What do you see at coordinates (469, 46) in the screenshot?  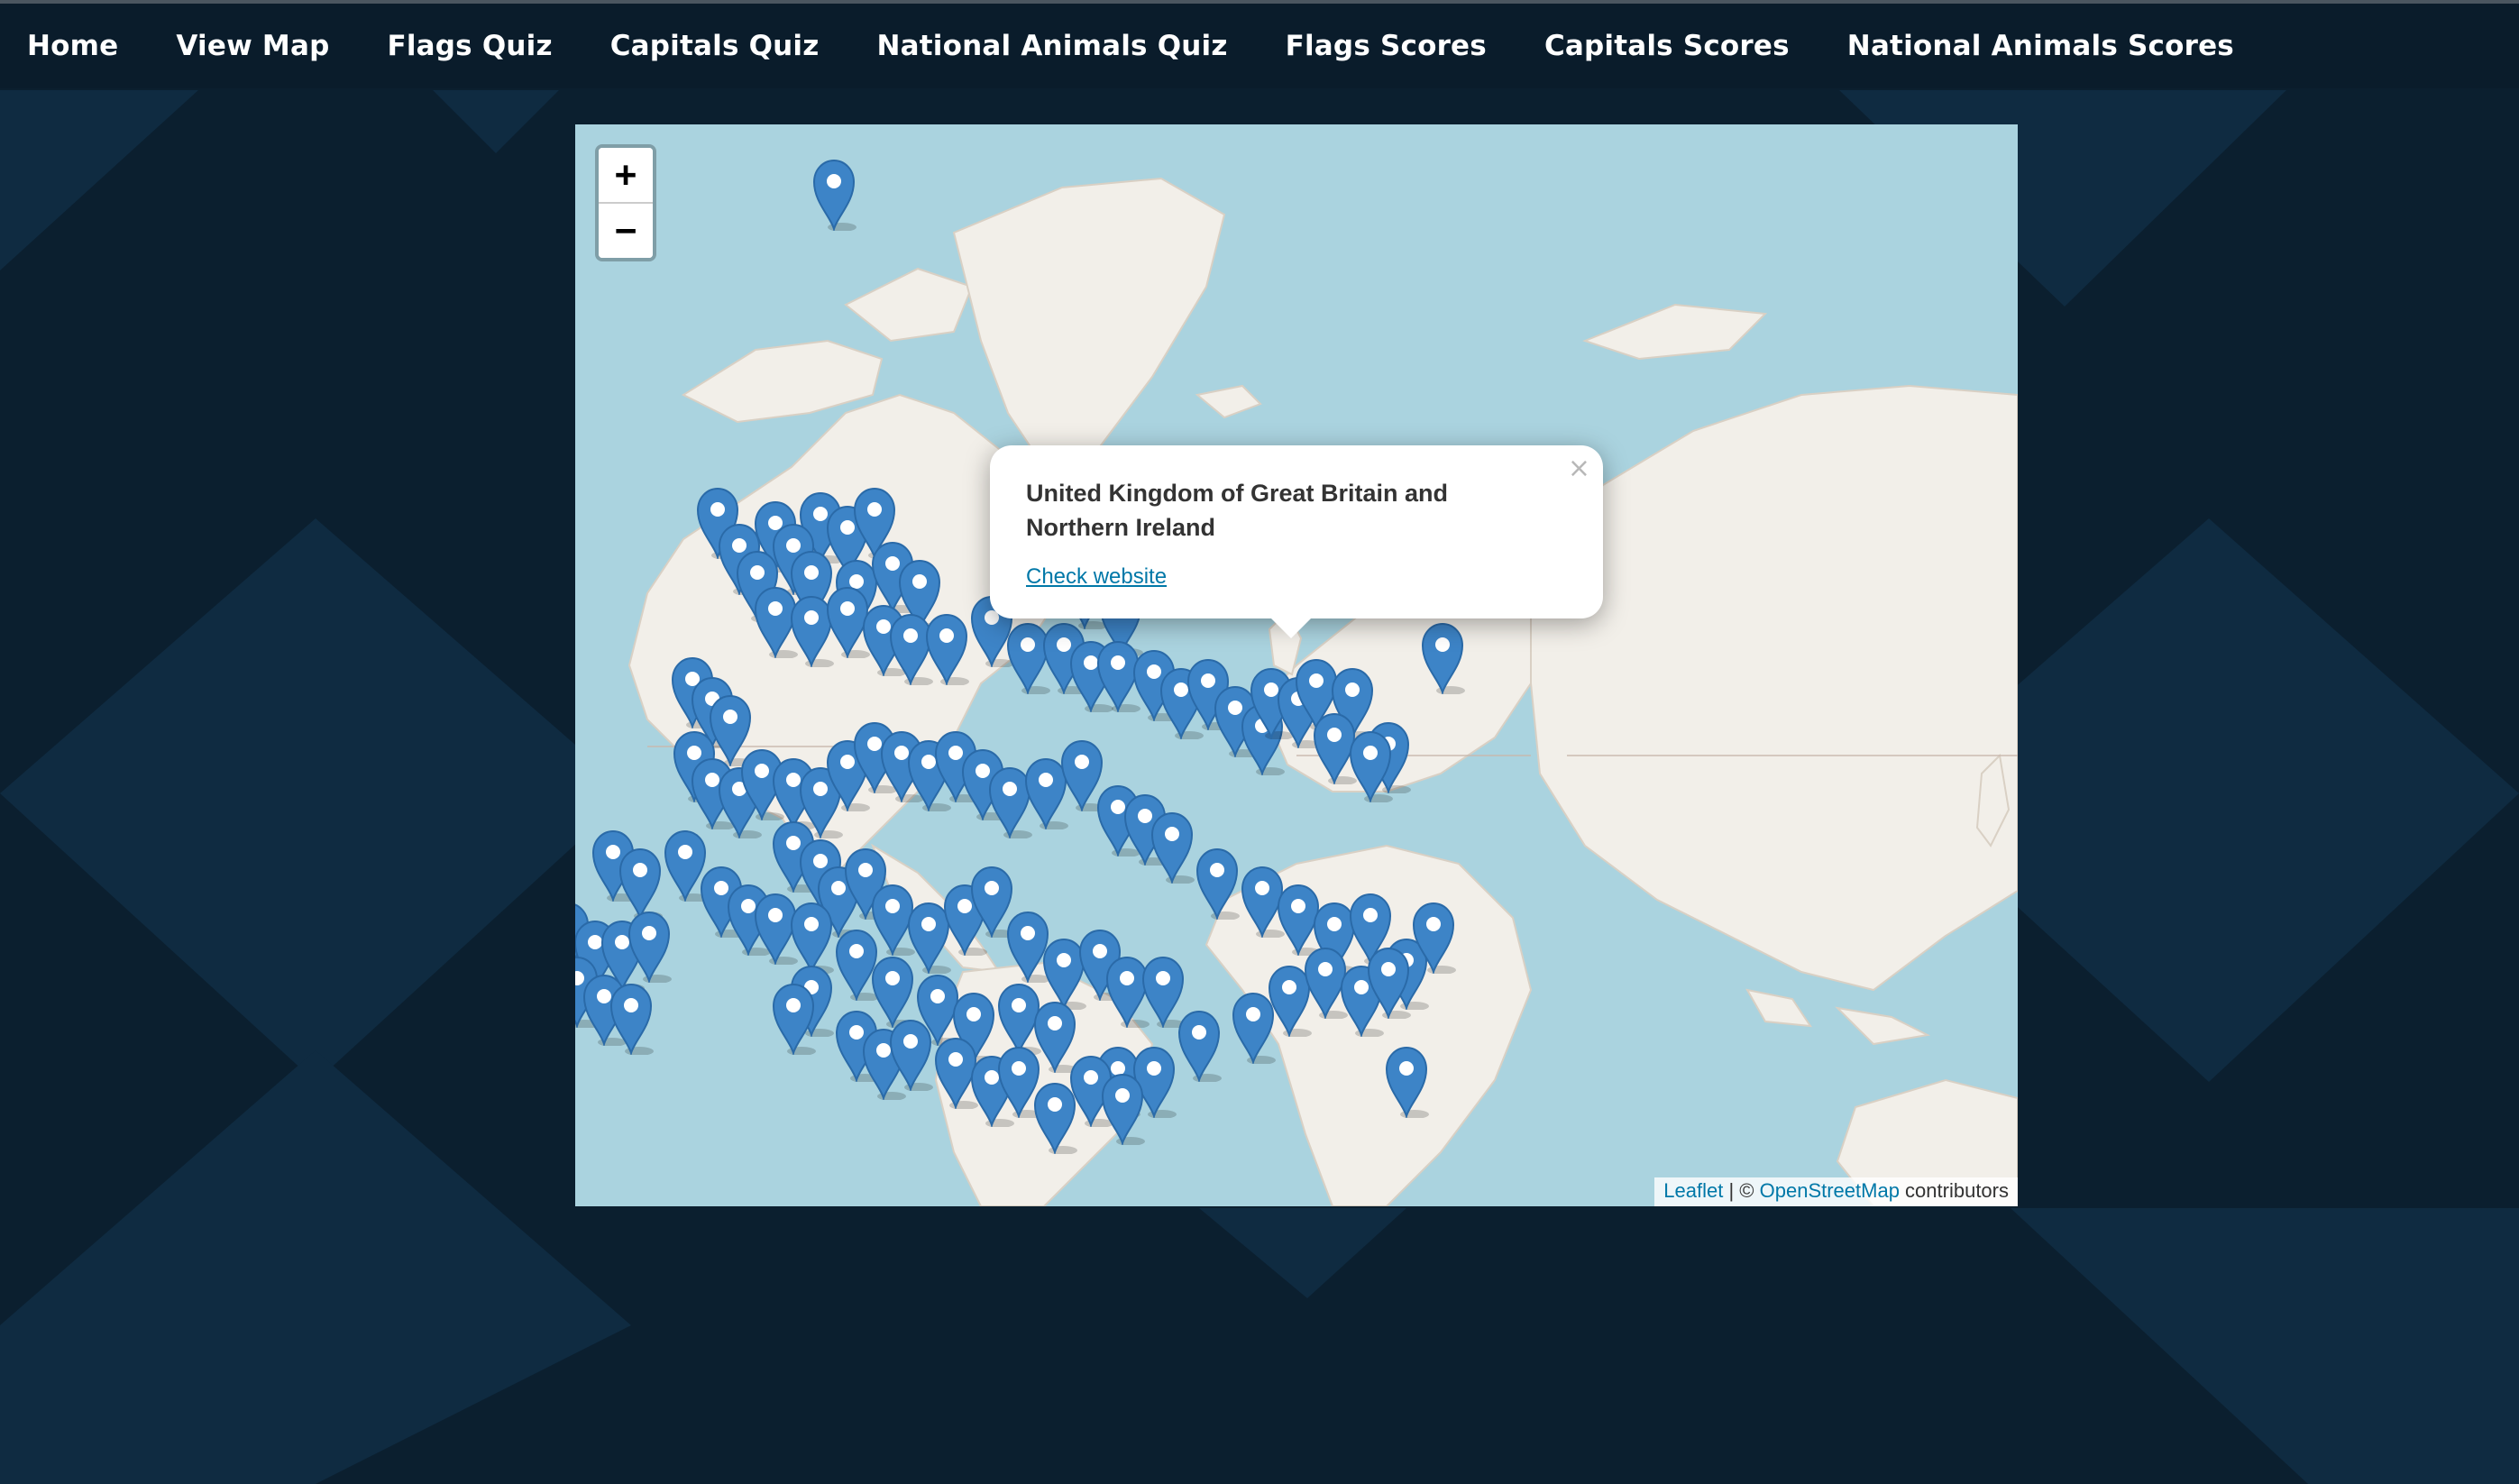 I see `nav-flags-quiz-link: Flags Quiz` at bounding box center [469, 46].